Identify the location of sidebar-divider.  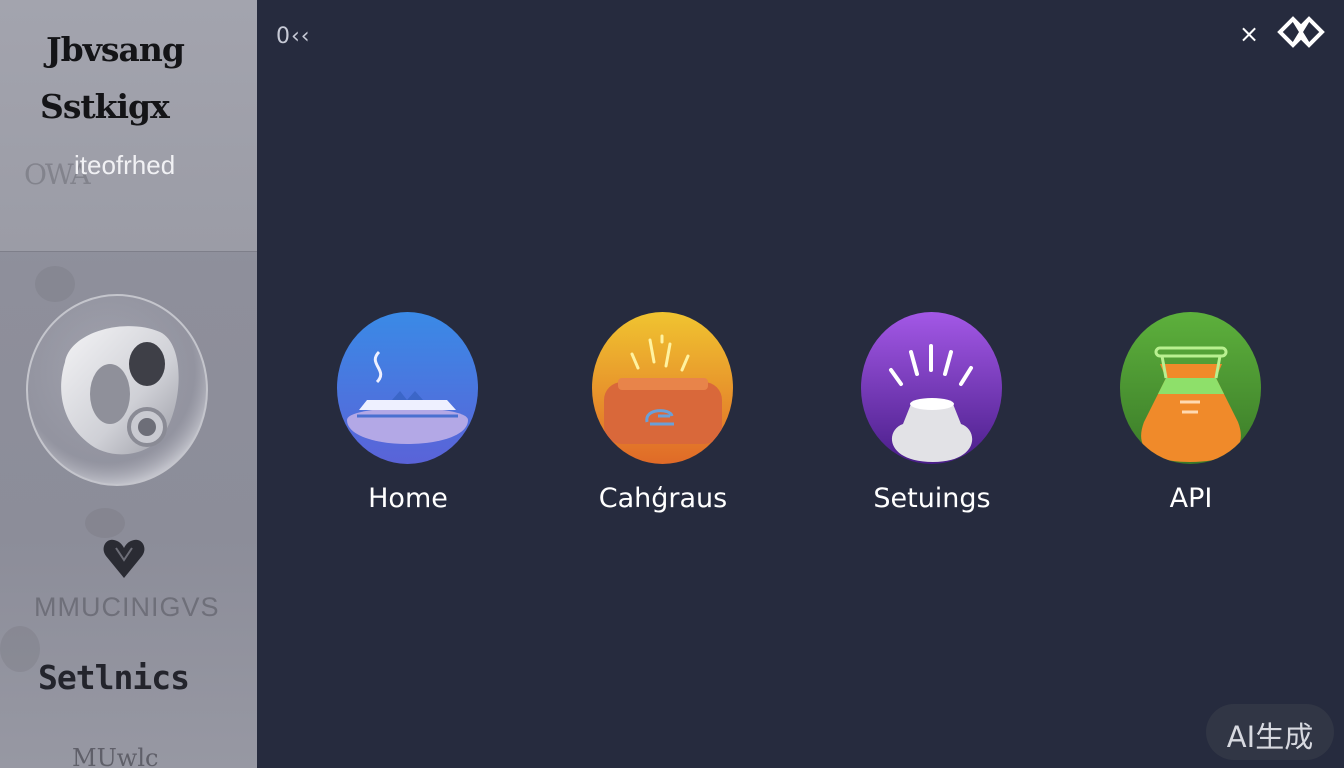
(128, 251).